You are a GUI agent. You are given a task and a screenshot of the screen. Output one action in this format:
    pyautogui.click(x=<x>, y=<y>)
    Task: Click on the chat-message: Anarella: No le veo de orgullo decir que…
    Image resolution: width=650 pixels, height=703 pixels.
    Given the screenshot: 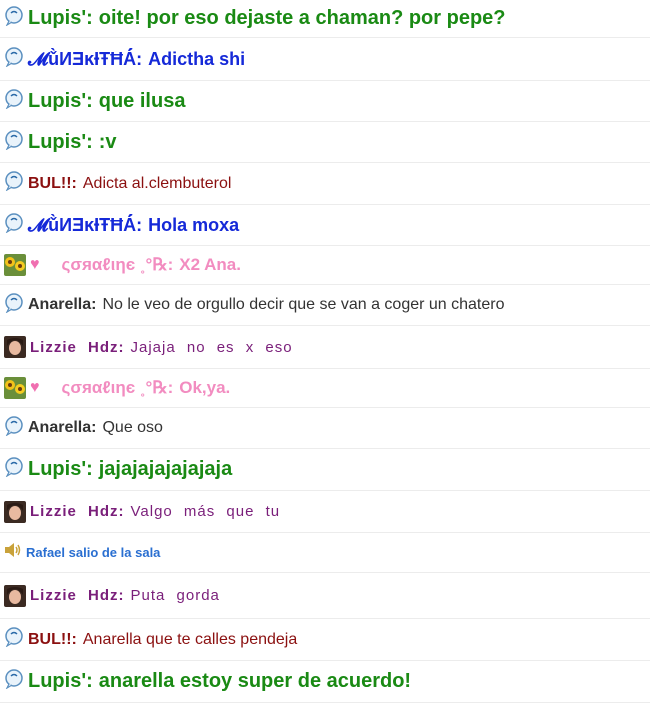 What is the action you would take?
    pyautogui.click(x=325, y=305)
    